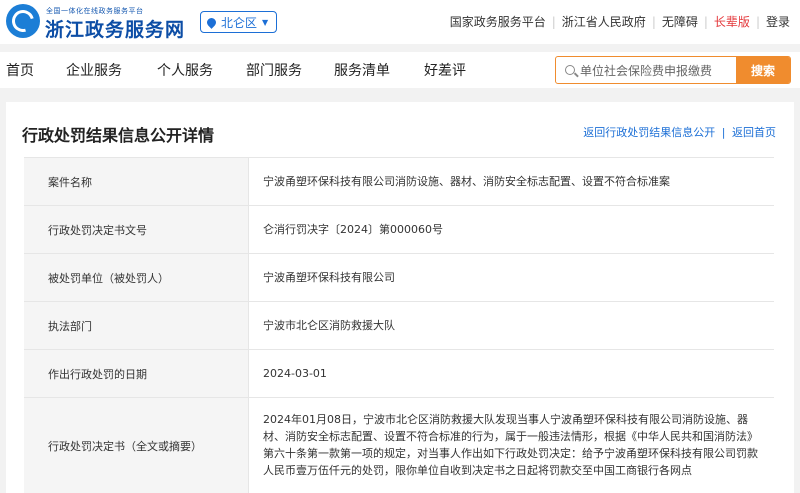 This screenshot has height=493, width=800. What do you see at coordinates (136, 229) in the screenshot?
I see `detail-label: 行政处罚决定书文号` at bounding box center [136, 229].